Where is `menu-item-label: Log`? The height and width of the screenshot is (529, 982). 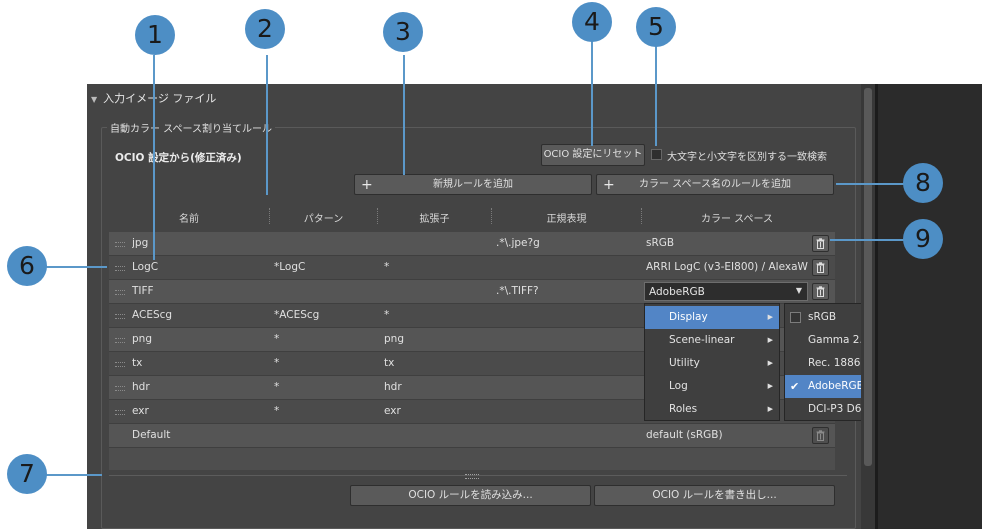
menu-item-label: Log is located at coordinates (678, 386).